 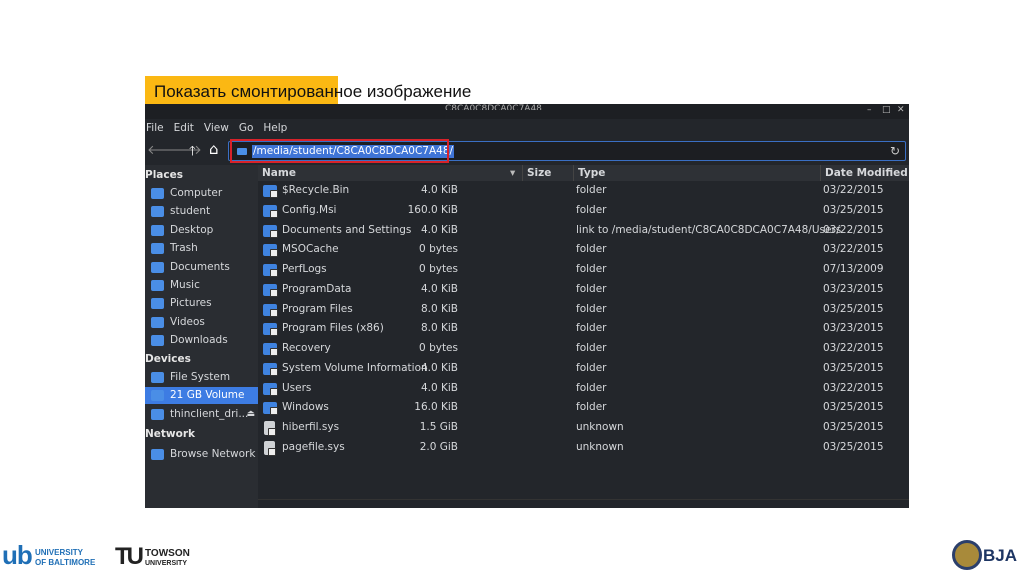 What do you see at coordinates (967, 555) in the screenshot?
I see `seal-icon` at bounding box center [967, 555].